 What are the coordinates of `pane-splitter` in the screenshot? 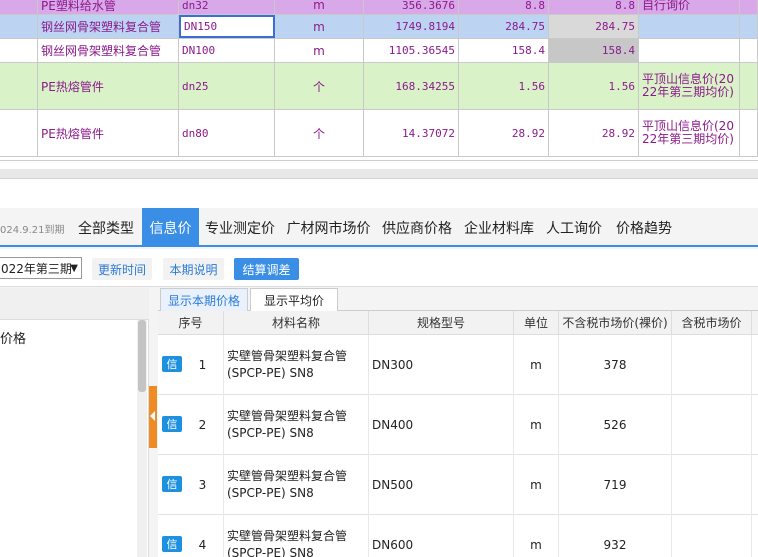 It's located at (379, 184).